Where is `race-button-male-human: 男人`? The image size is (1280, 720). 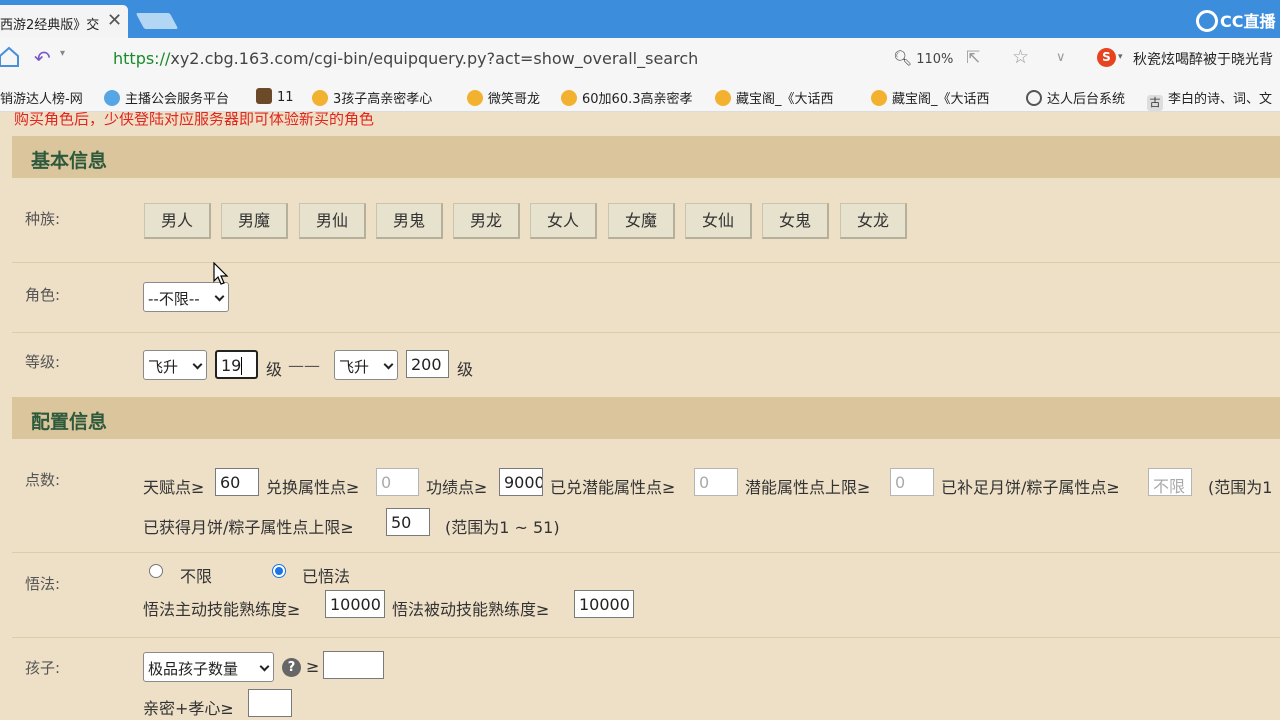
race-button-male-human: 男人 is located at coordinates (177, 221).